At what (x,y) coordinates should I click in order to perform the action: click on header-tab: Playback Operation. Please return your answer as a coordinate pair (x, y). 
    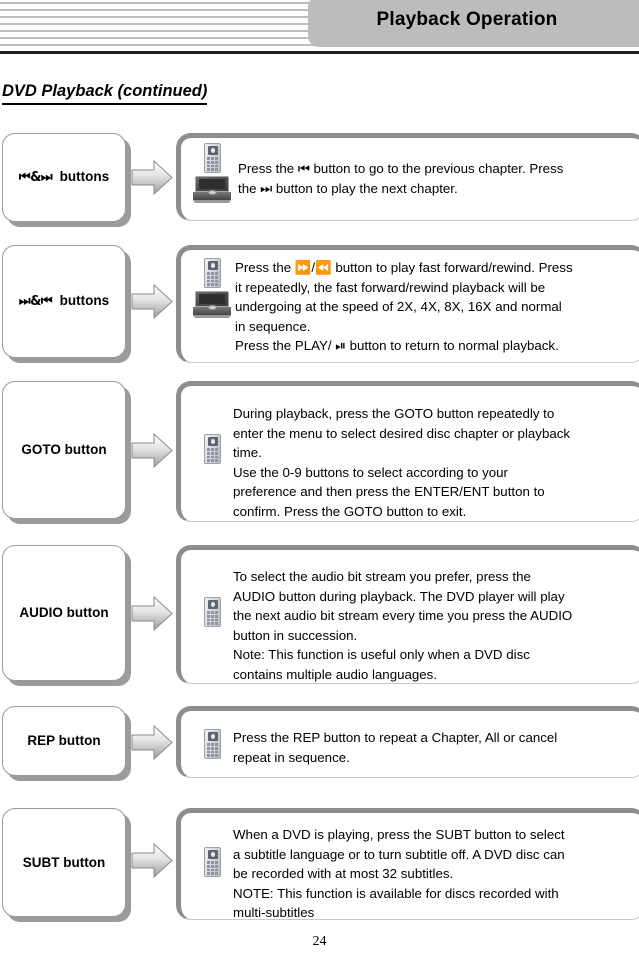
    Looking at the image, I should click on (473, 23).